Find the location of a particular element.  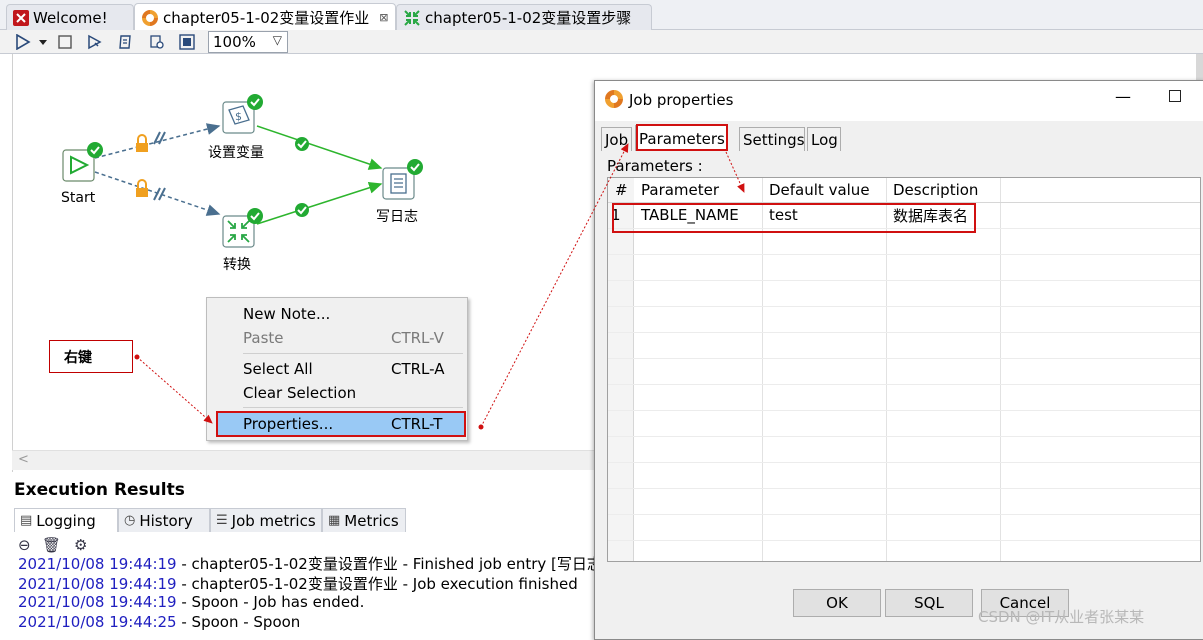

column-header-number: # is located at coordinates (621, 190).